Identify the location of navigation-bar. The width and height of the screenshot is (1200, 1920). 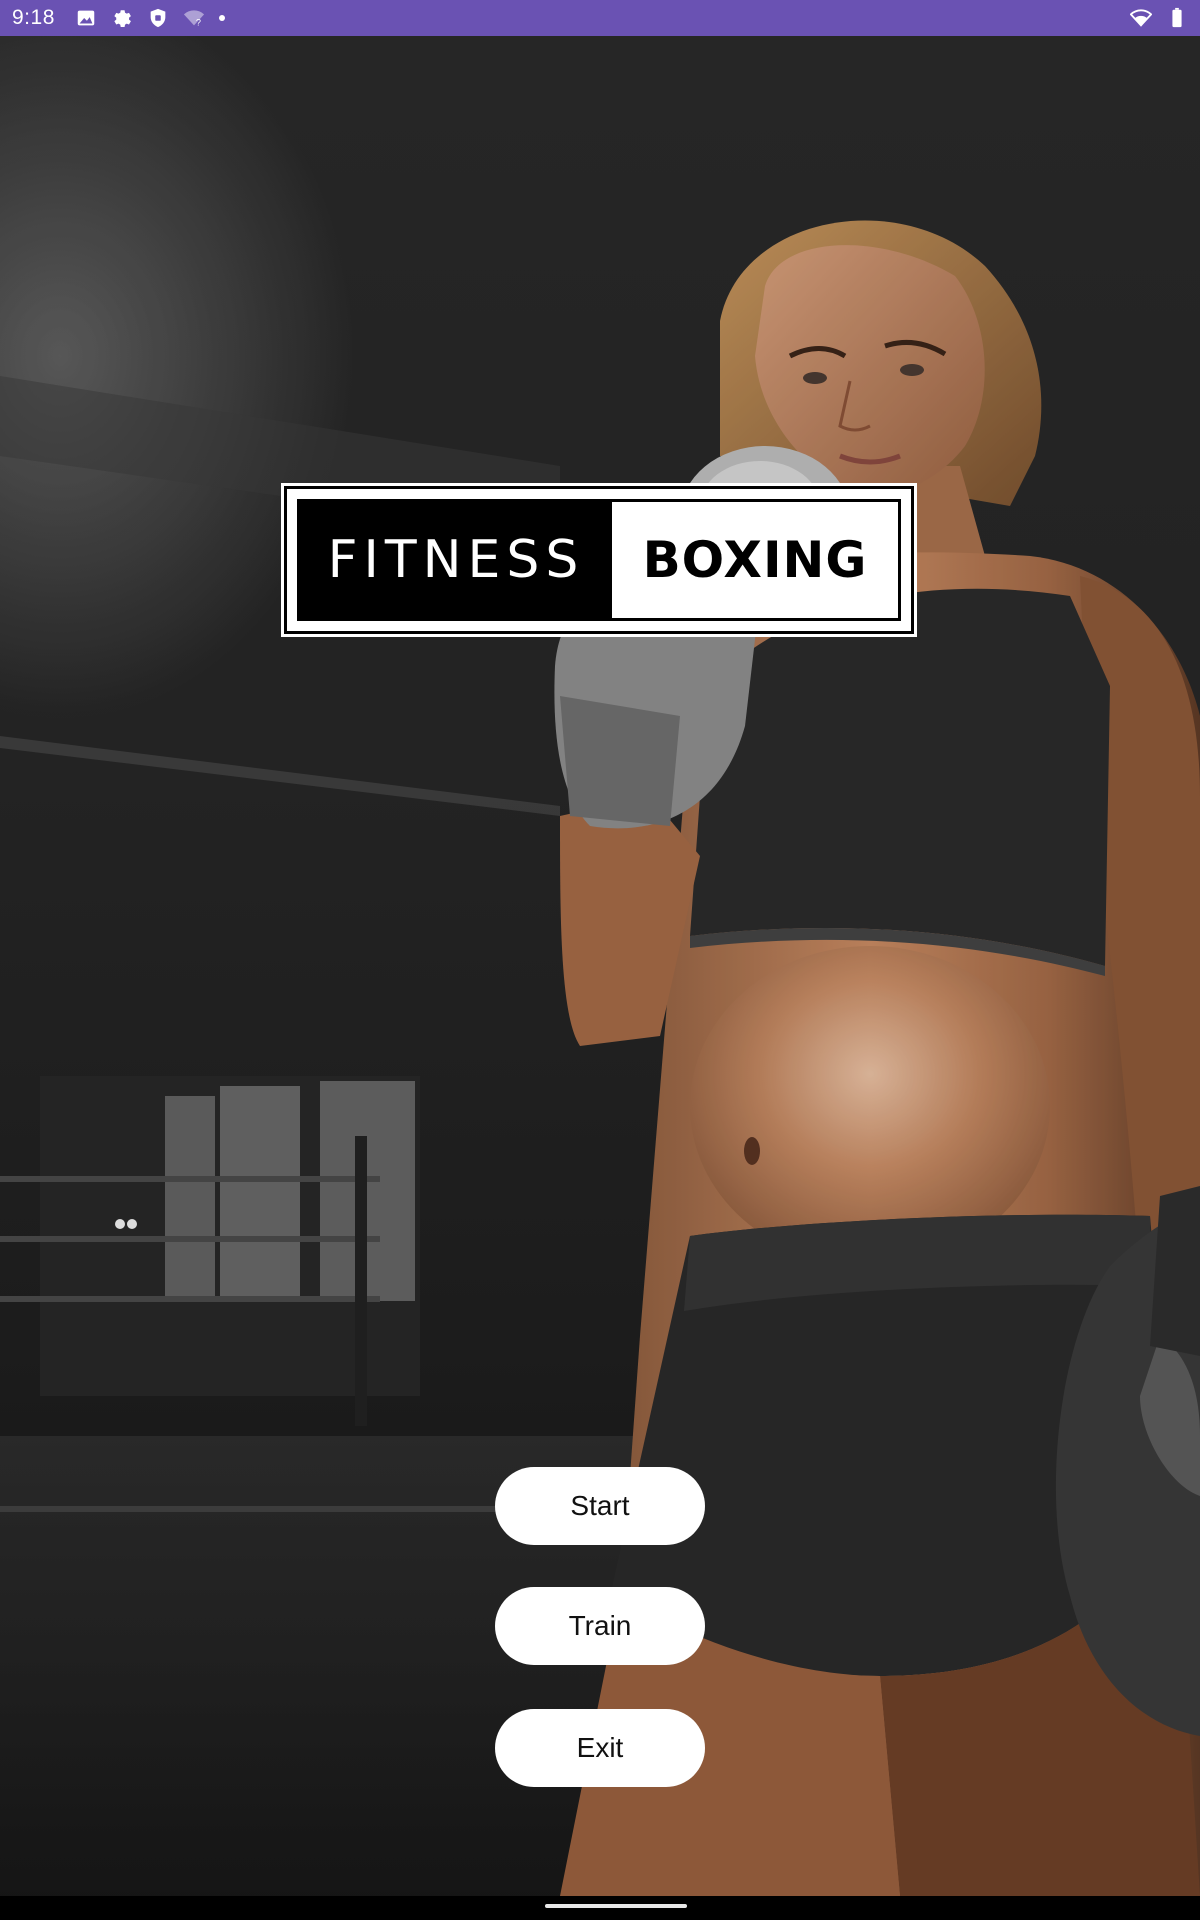
(600, 1908).